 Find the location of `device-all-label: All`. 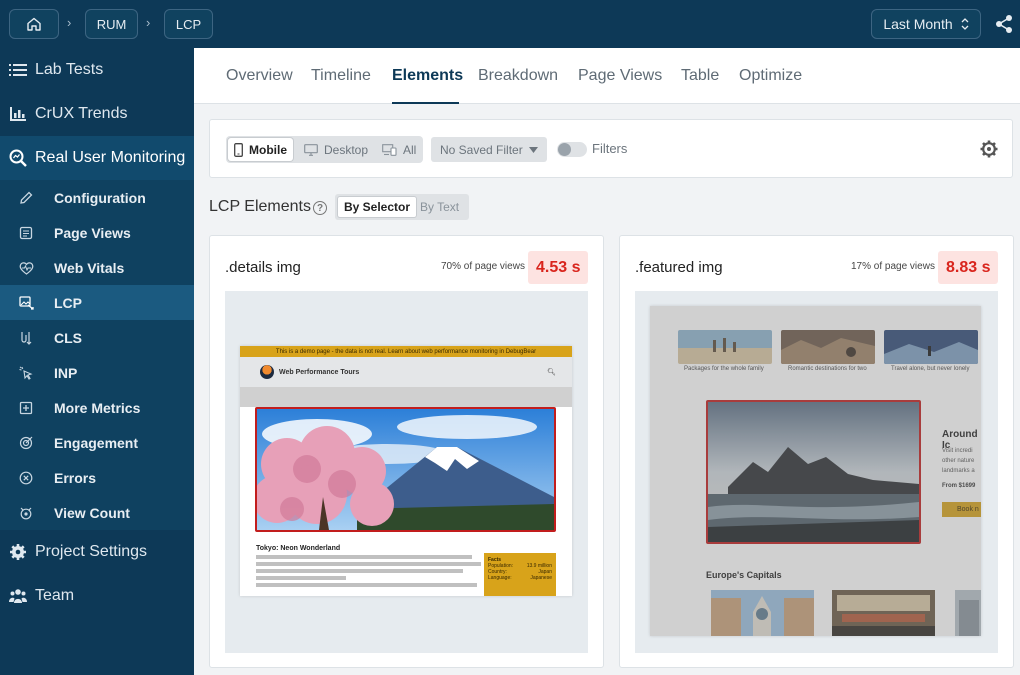

device-all-label: All is located at coordinates (410, 149).